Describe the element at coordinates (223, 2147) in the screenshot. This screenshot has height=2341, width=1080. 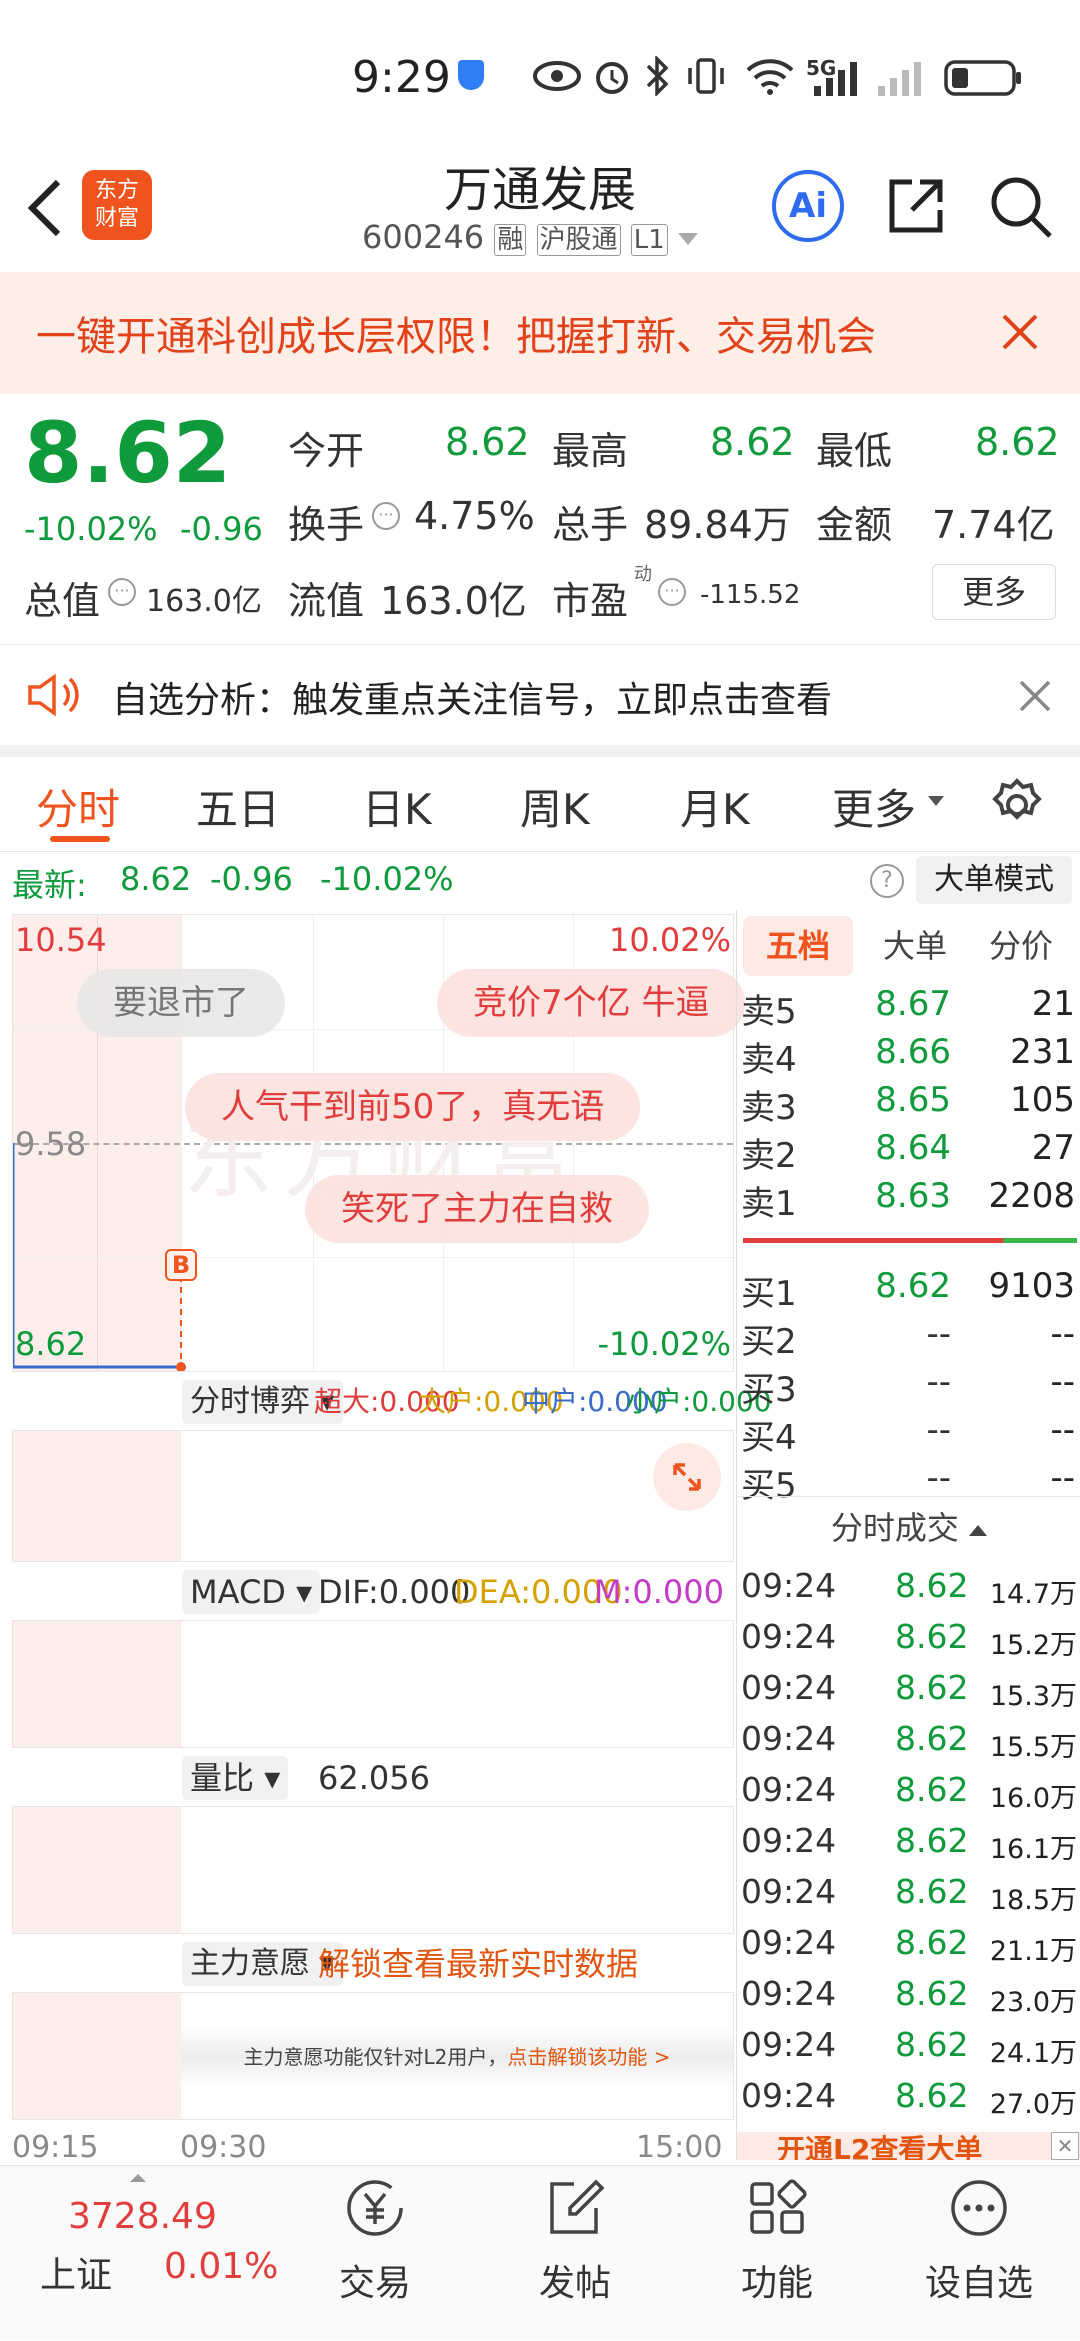
I see `x-axis-label: 09:30` at that location.